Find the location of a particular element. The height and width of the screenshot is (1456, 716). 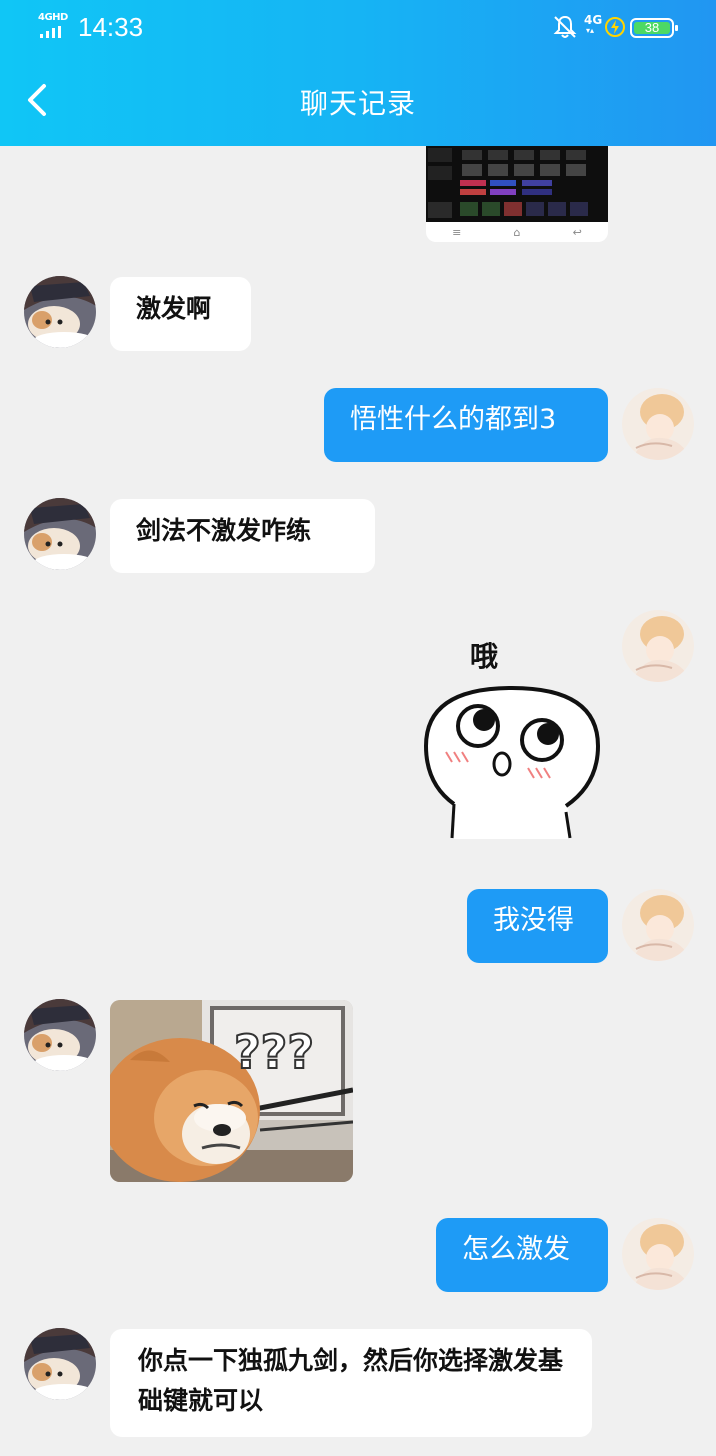

message-bubble-right: 怎么激发 is located at coordinates (522, 1255).